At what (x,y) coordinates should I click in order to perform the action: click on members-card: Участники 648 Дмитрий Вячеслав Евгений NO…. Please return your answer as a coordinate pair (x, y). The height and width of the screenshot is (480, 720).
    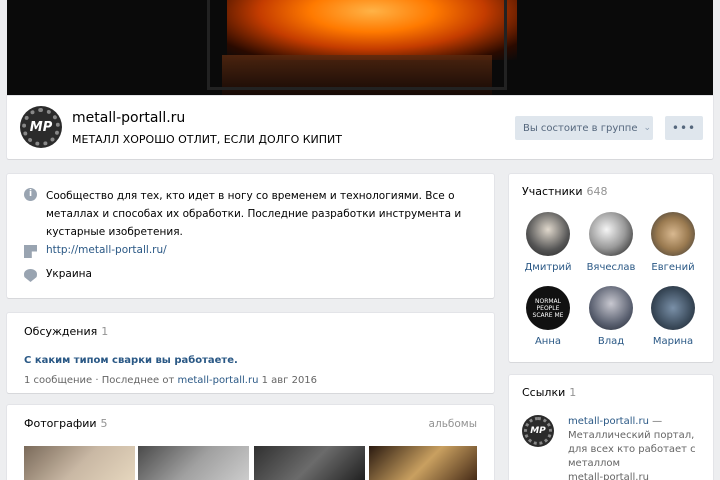
    Looking at the image, I should click on (611, 268).